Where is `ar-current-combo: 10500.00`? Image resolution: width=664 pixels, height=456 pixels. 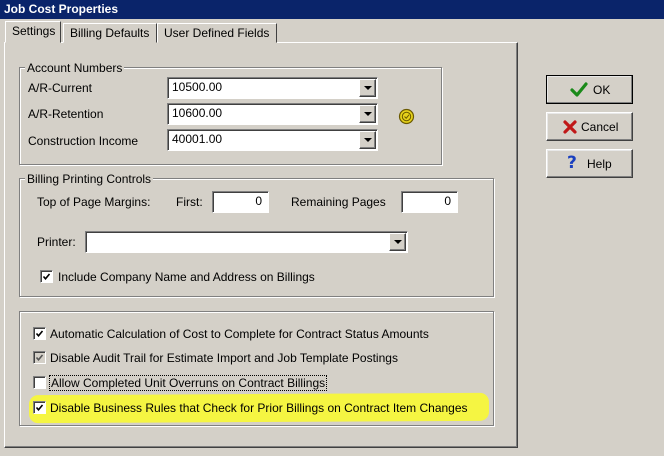
ar-current-combo: 10500.00 is located at coordinates (272, 88).